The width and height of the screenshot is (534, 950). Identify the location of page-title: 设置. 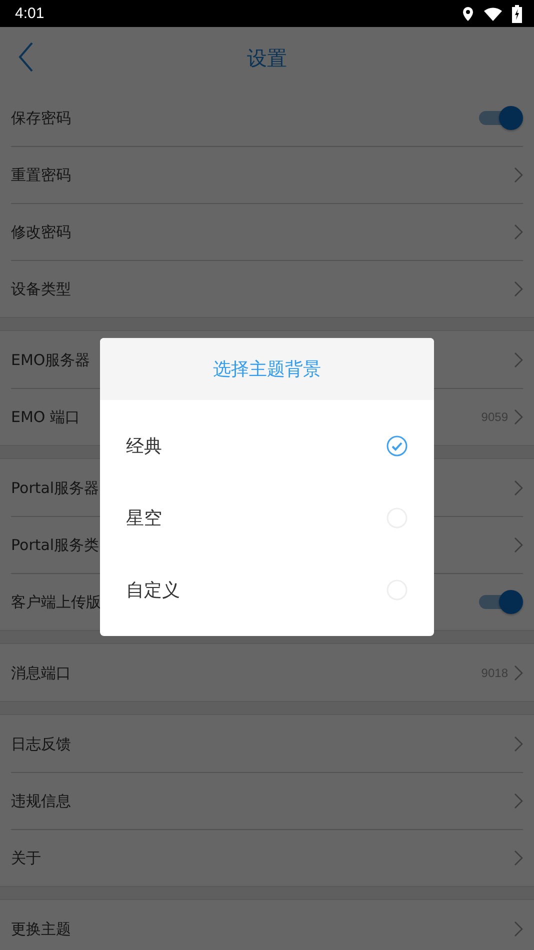
(267, 58).